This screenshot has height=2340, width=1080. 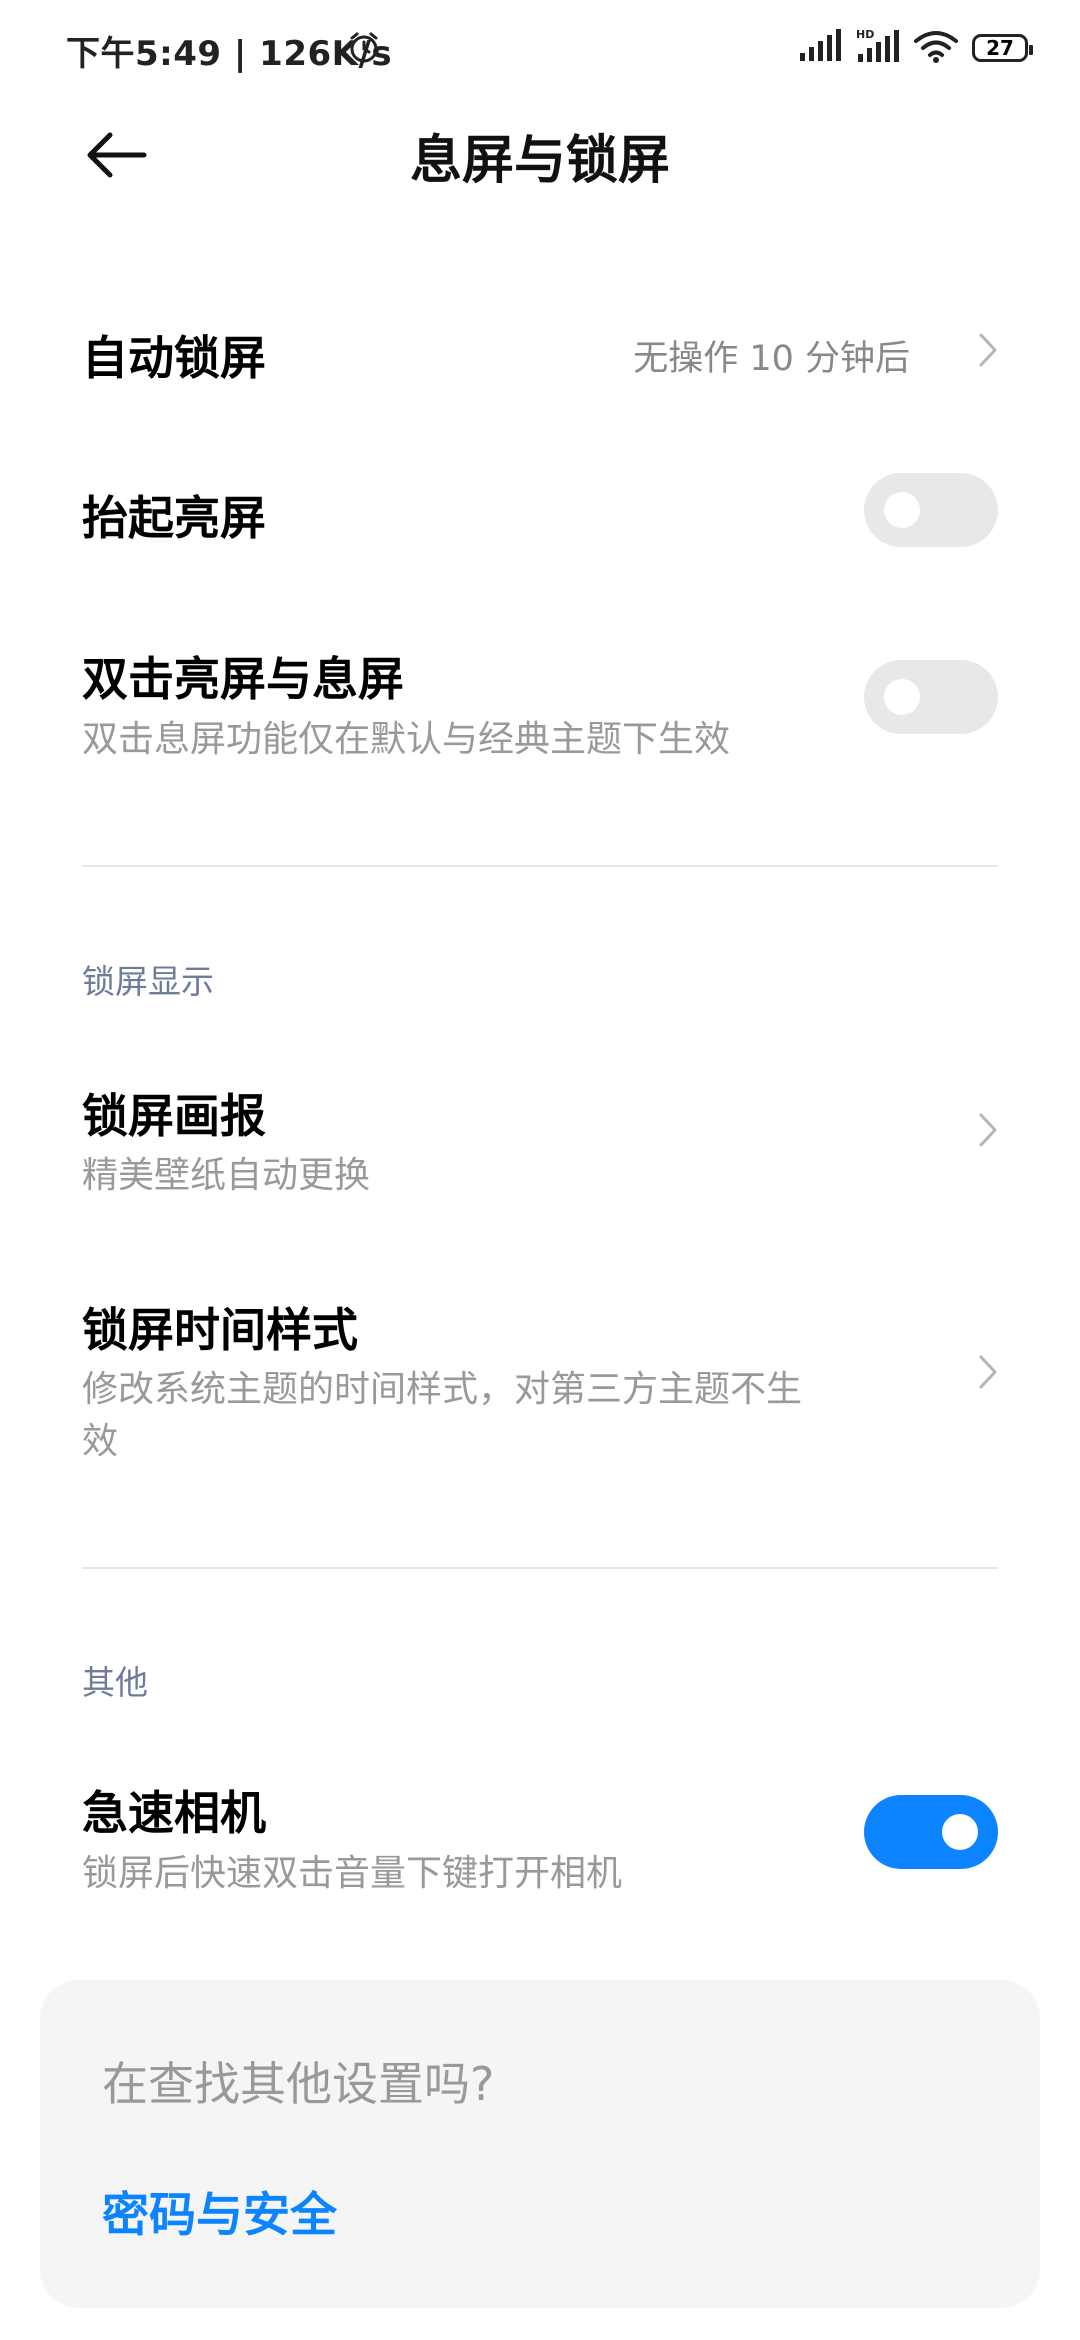 I want to click on raise-to-wake-label: 抬起亮屏, so click(x=174, y=518).